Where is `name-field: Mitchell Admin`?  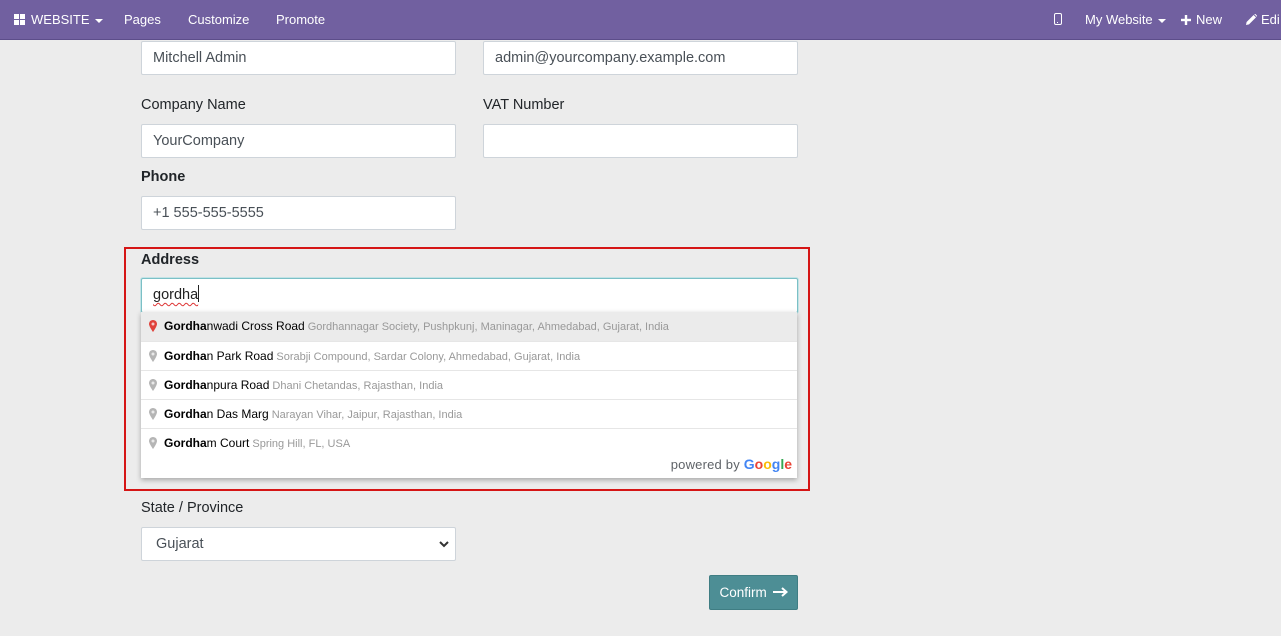
name-field: Mitchell Admin is located at coordinates (298, 58).